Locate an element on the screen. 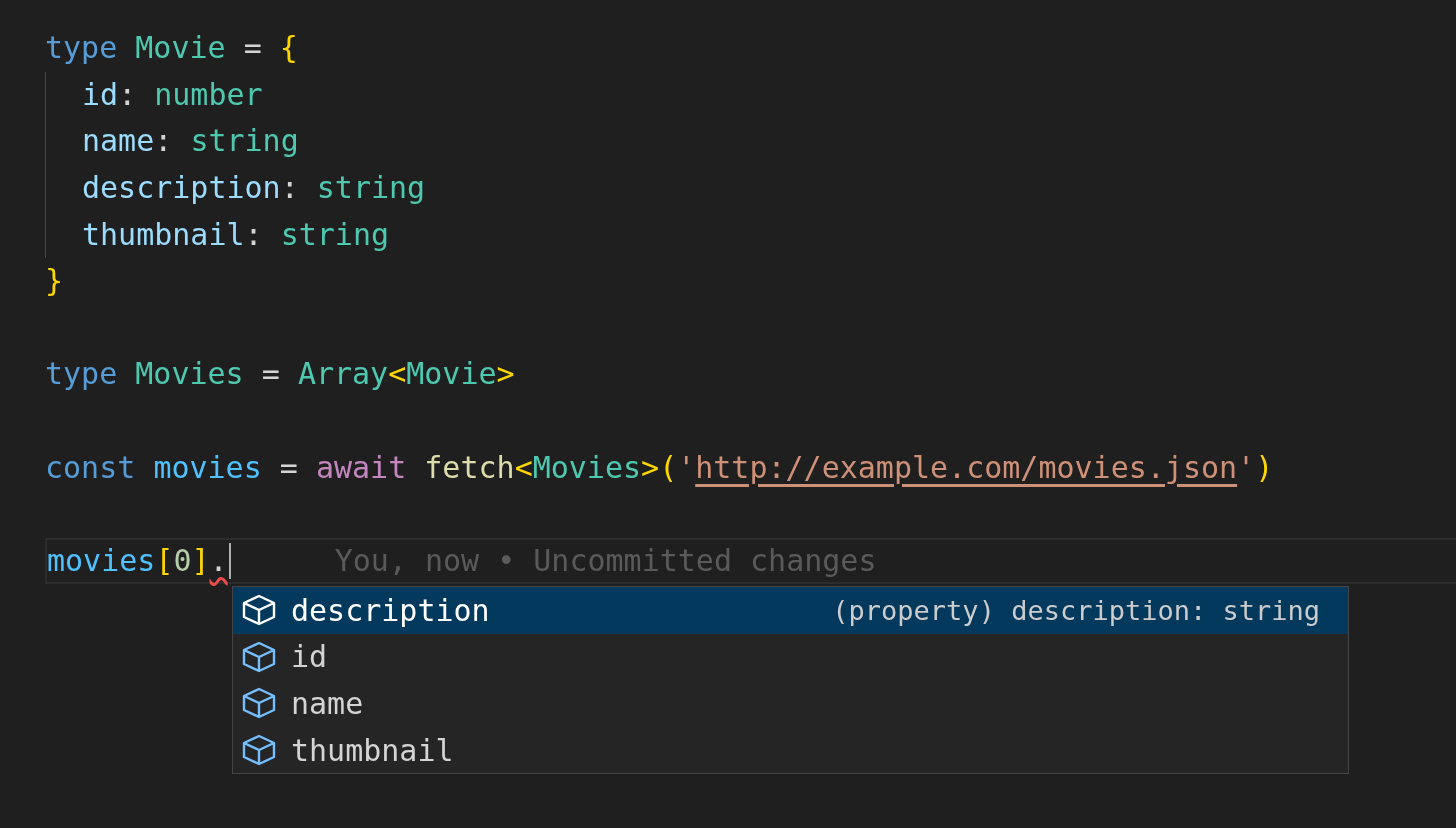 This screenshot has height=828, width=1456. code-line: type Movie = { is located at coordinates (171, 48).